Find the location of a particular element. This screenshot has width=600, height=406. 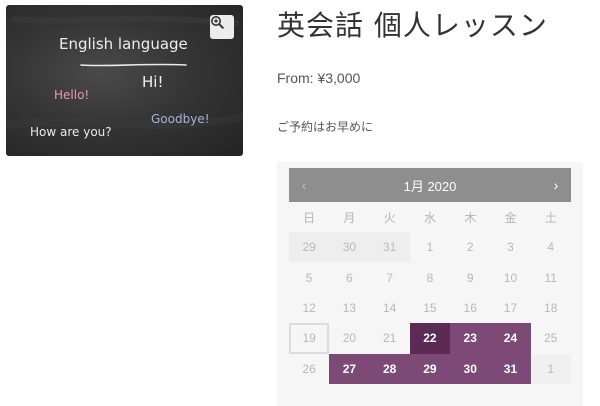

calendar-weekdays: 日月火水木金土 is located at coordinates (430, 217).